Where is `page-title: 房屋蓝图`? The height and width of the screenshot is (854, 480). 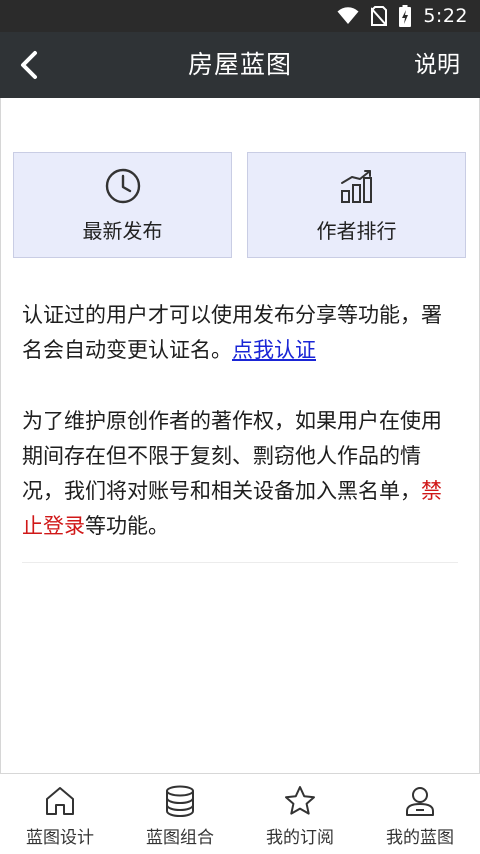 page-title: 房屋蓝图 is located at coordinates (239, 64).